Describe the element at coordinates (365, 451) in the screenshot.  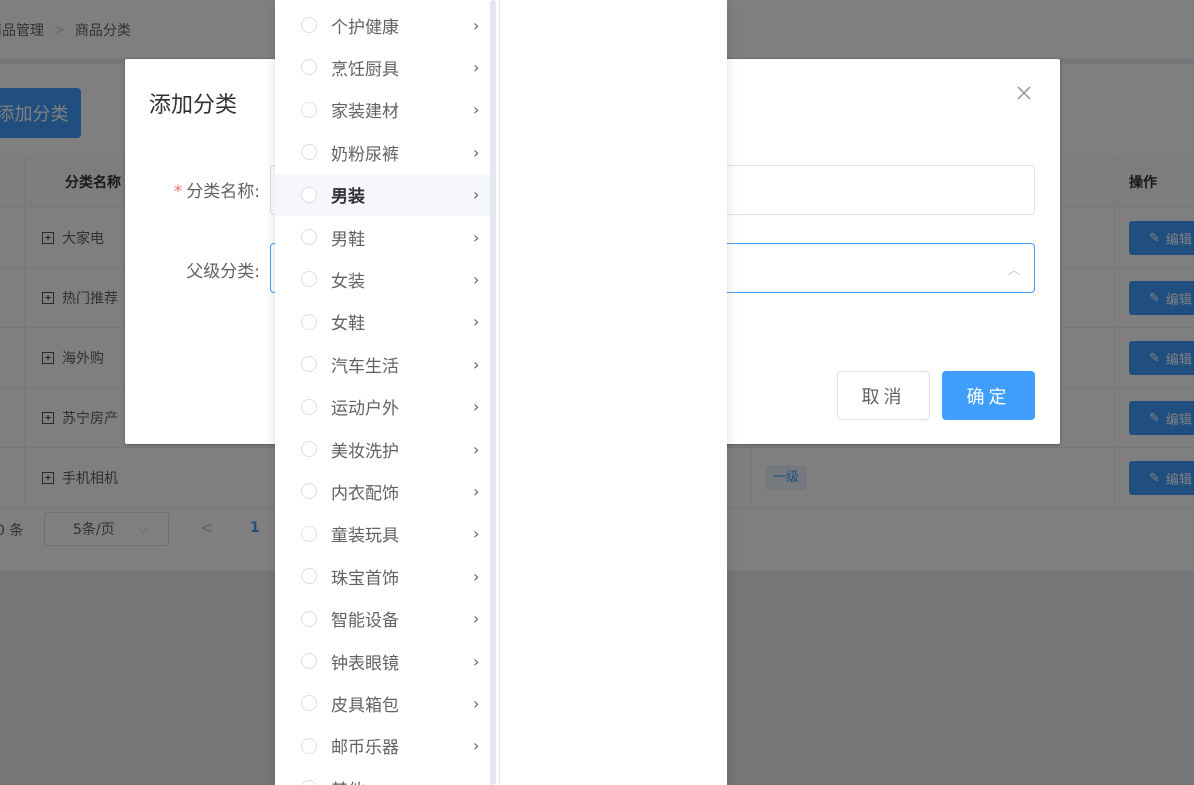
I see `cascader-option-label: 美妆洗护` at that location.